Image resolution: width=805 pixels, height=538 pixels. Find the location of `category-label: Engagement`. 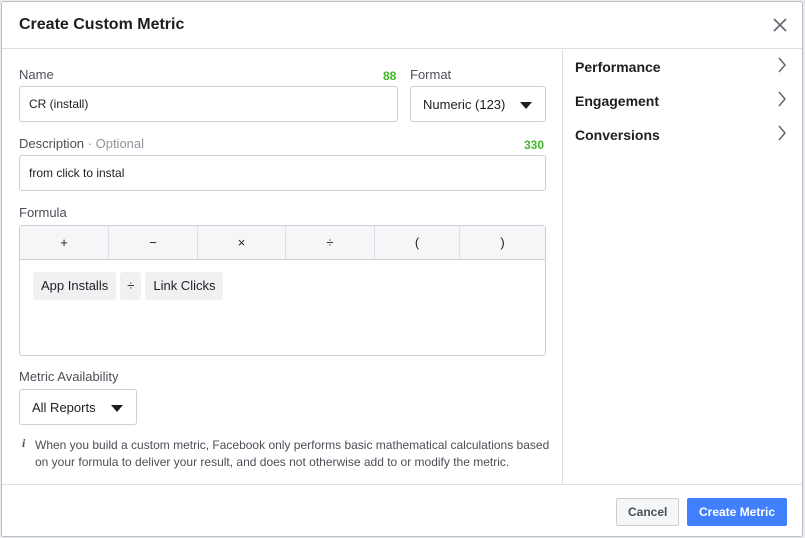

category-label: Engagement is located at coordinates (617, 101).